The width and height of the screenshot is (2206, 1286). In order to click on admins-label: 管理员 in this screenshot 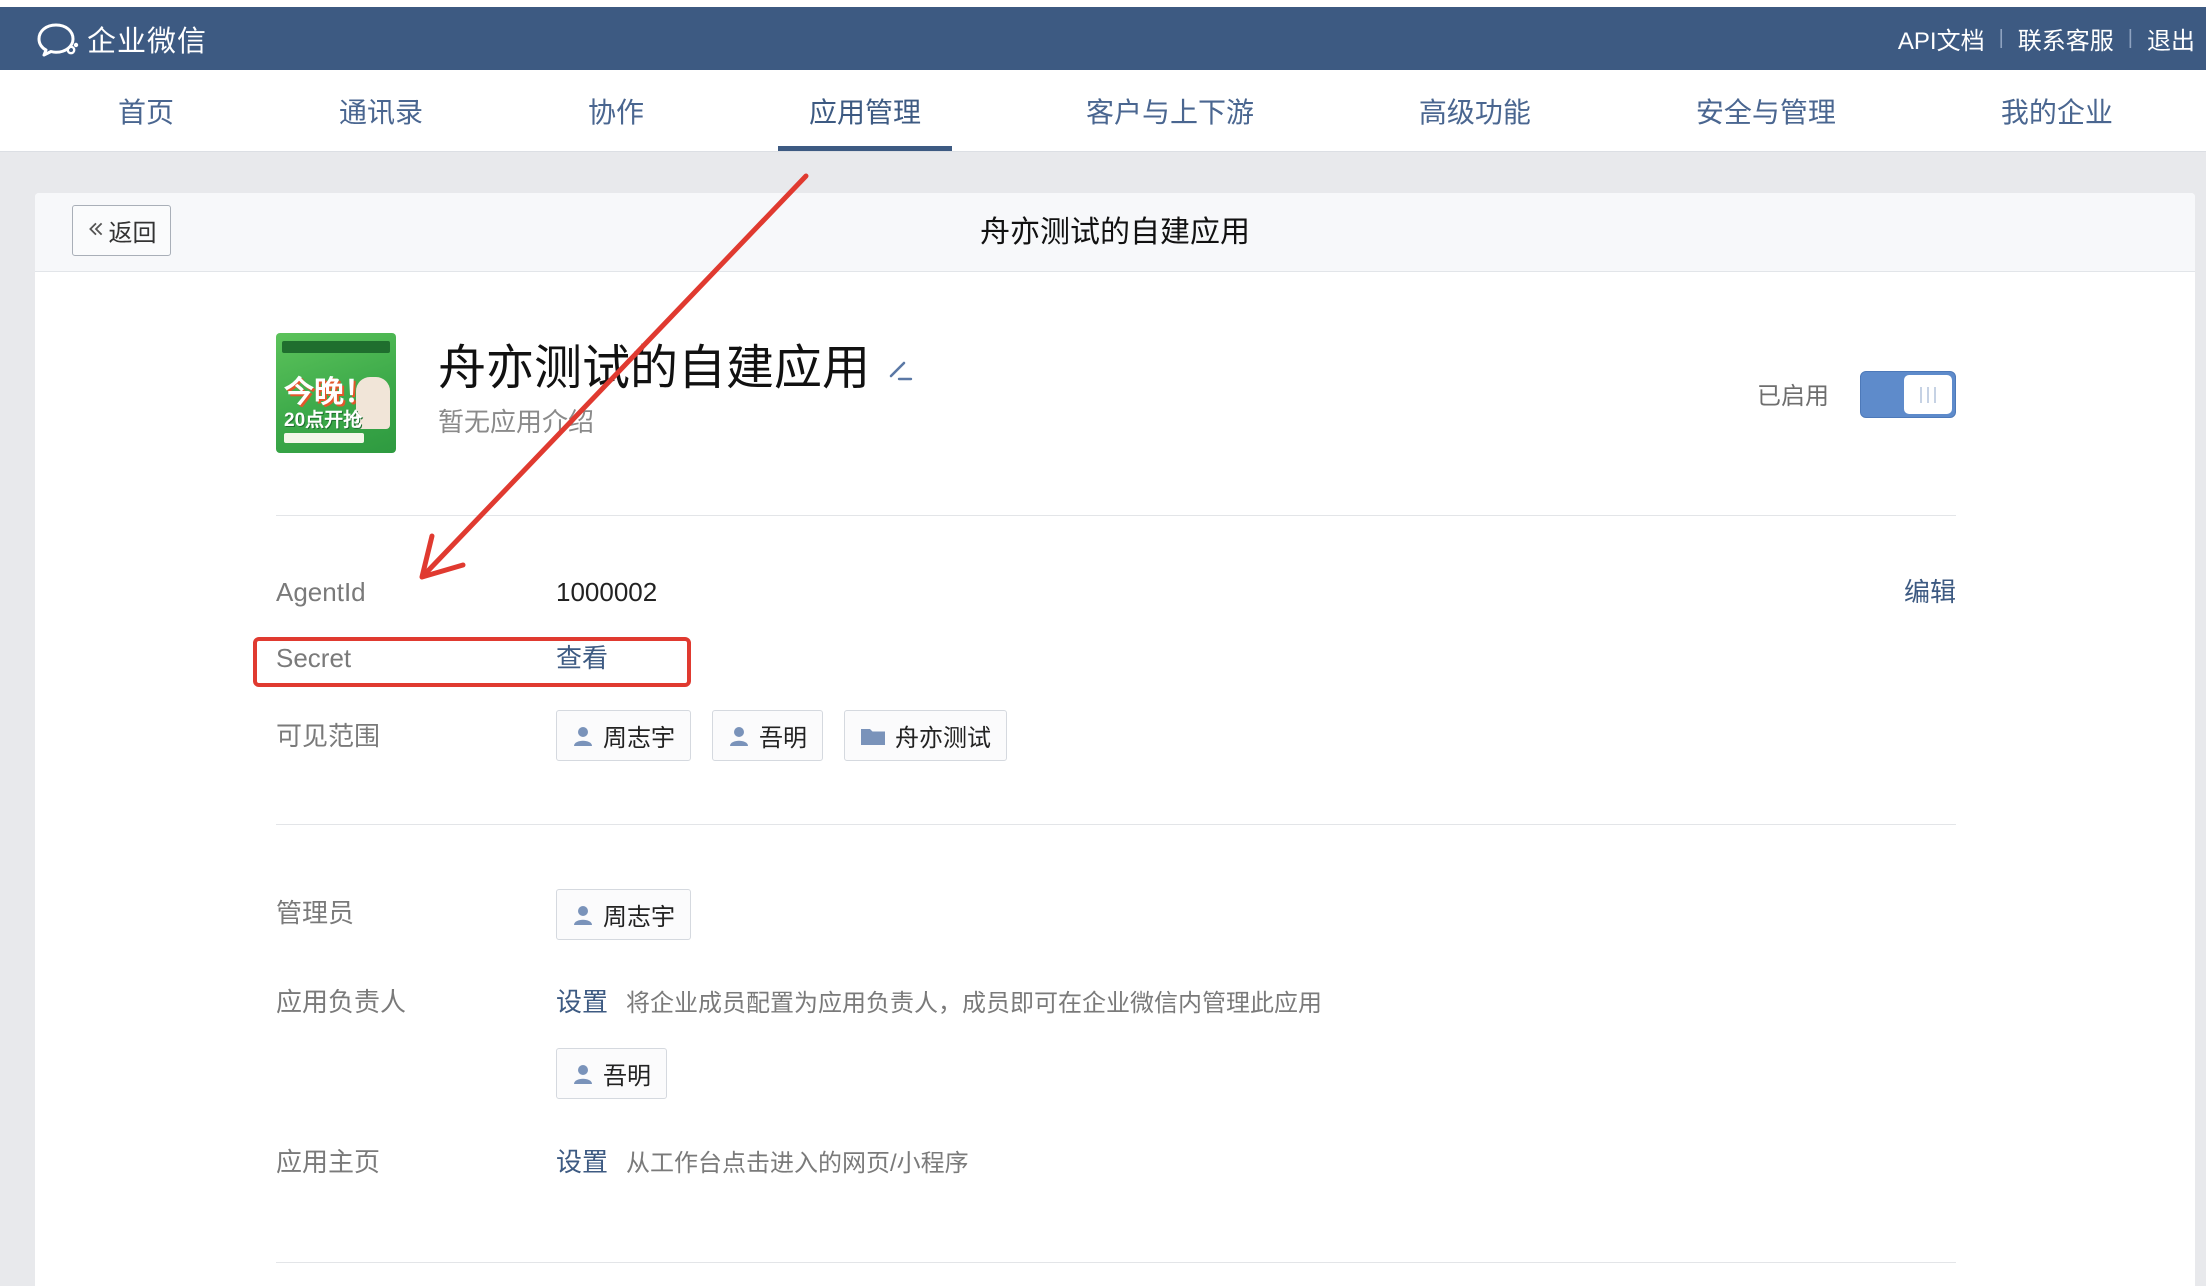, I will do `click(315, 913)`.